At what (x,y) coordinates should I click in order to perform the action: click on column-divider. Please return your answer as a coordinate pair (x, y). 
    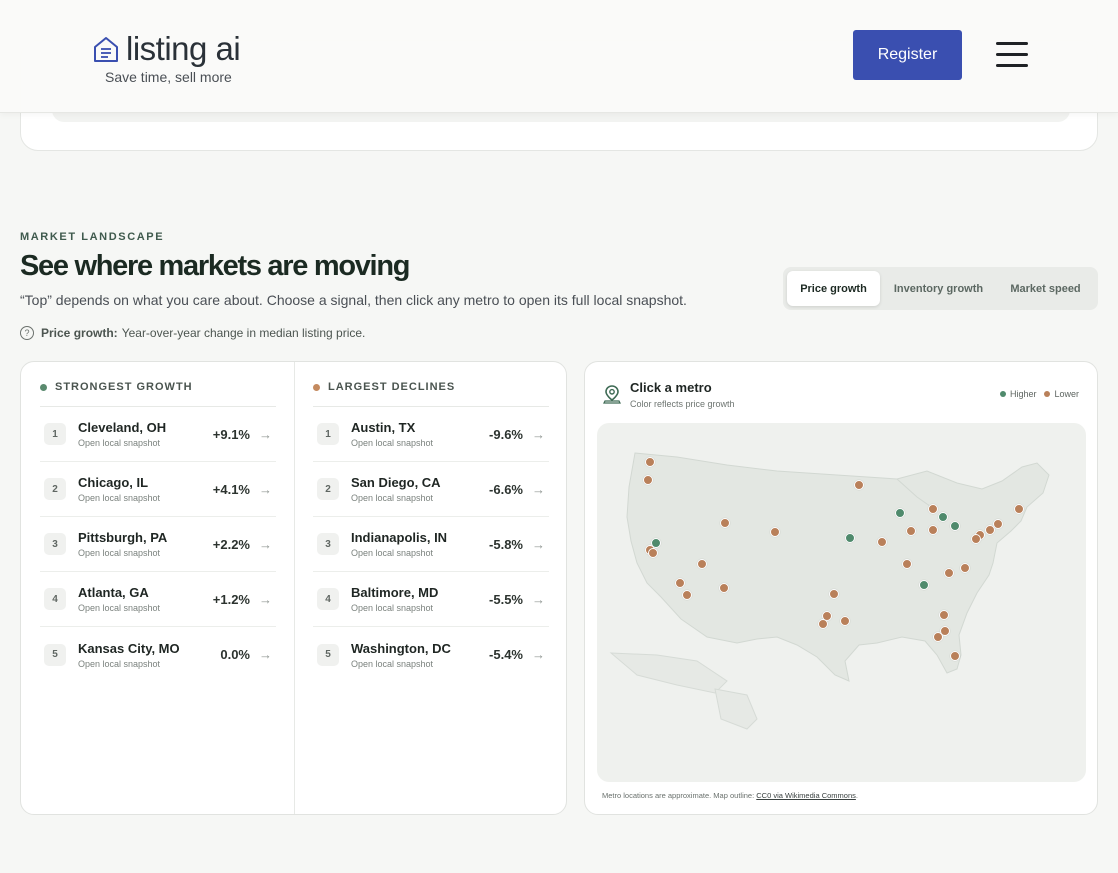
    Looking at the image, I should click on (294, 588).